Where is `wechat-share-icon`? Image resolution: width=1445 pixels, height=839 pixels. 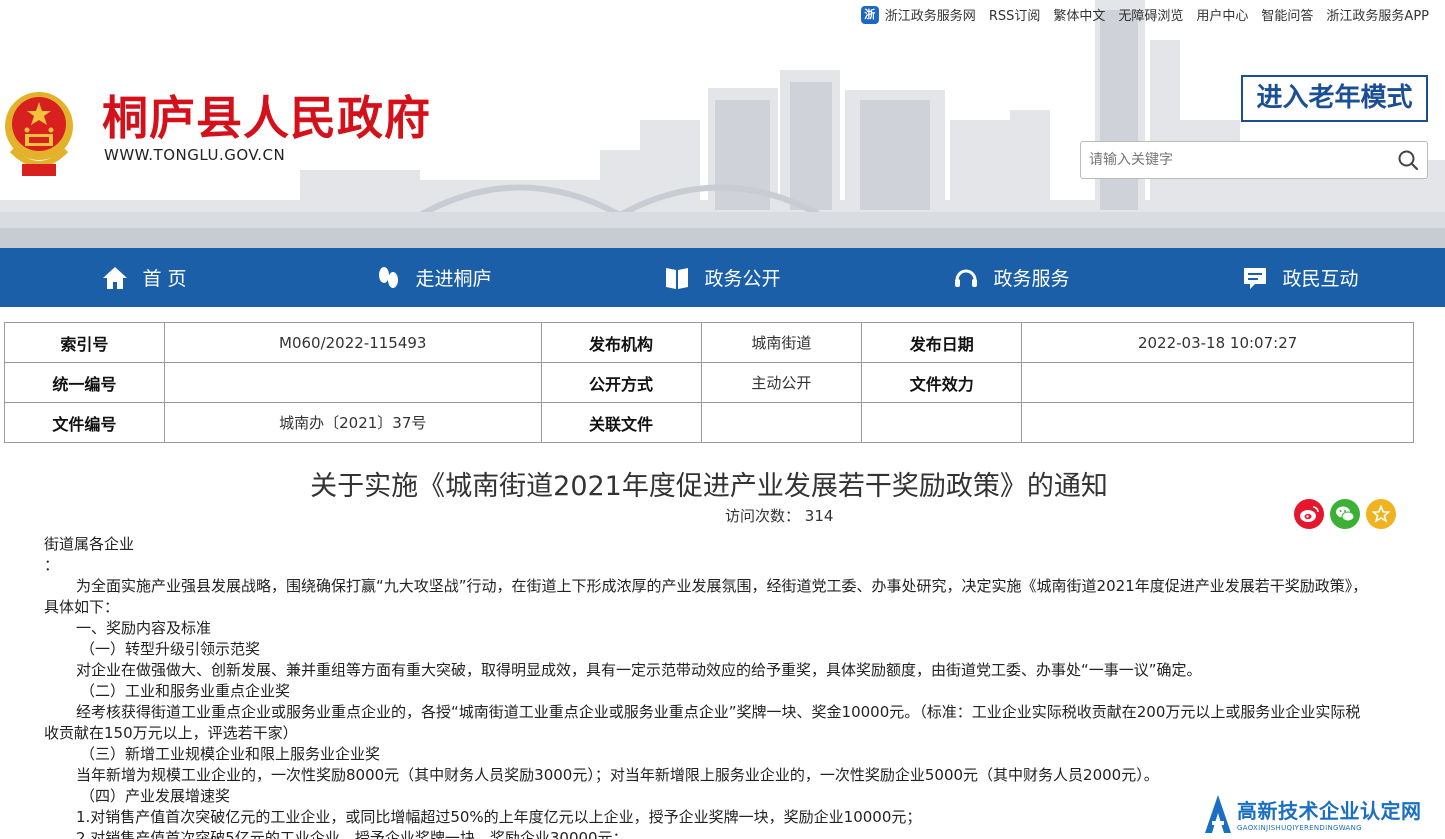 wechat-share-icon is located at coordinates (1345, 514).